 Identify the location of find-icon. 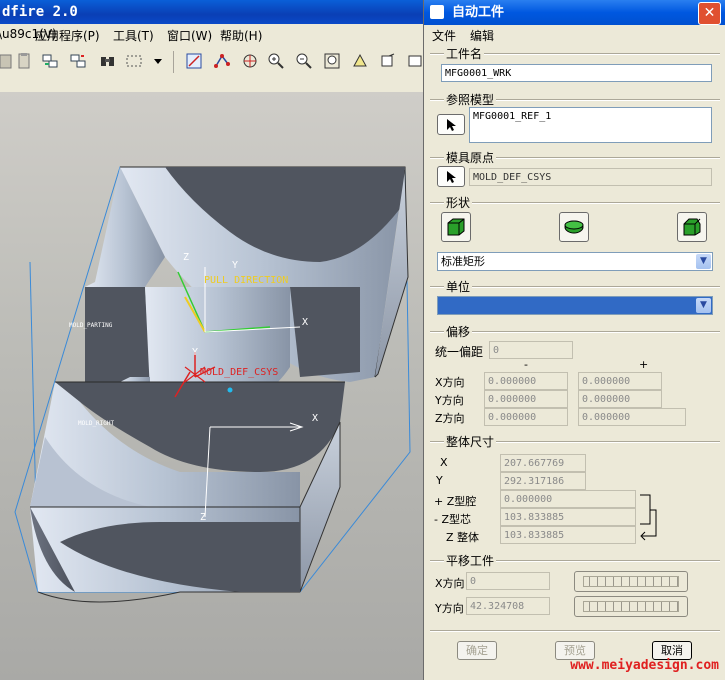
(108, 61).